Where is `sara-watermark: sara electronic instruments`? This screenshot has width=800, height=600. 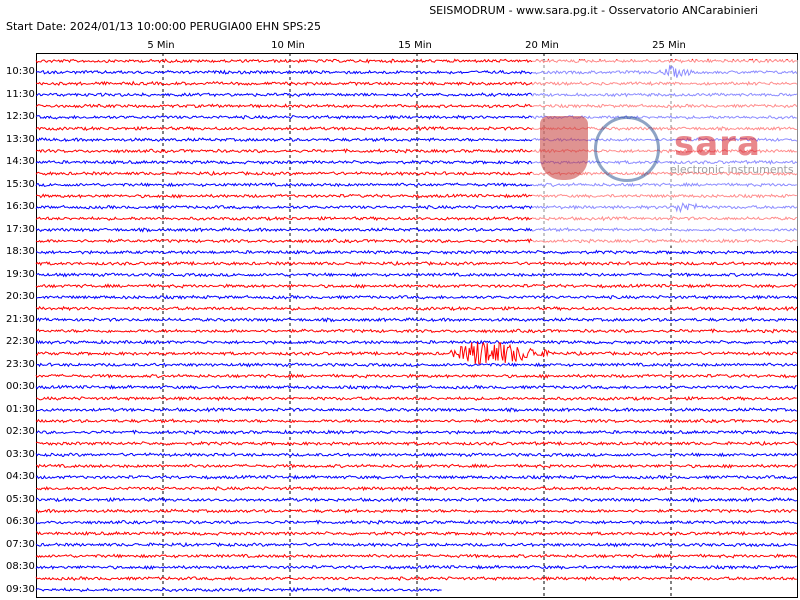
sara-watermark: sara electronic instruments is located at coordinates (665, 153).